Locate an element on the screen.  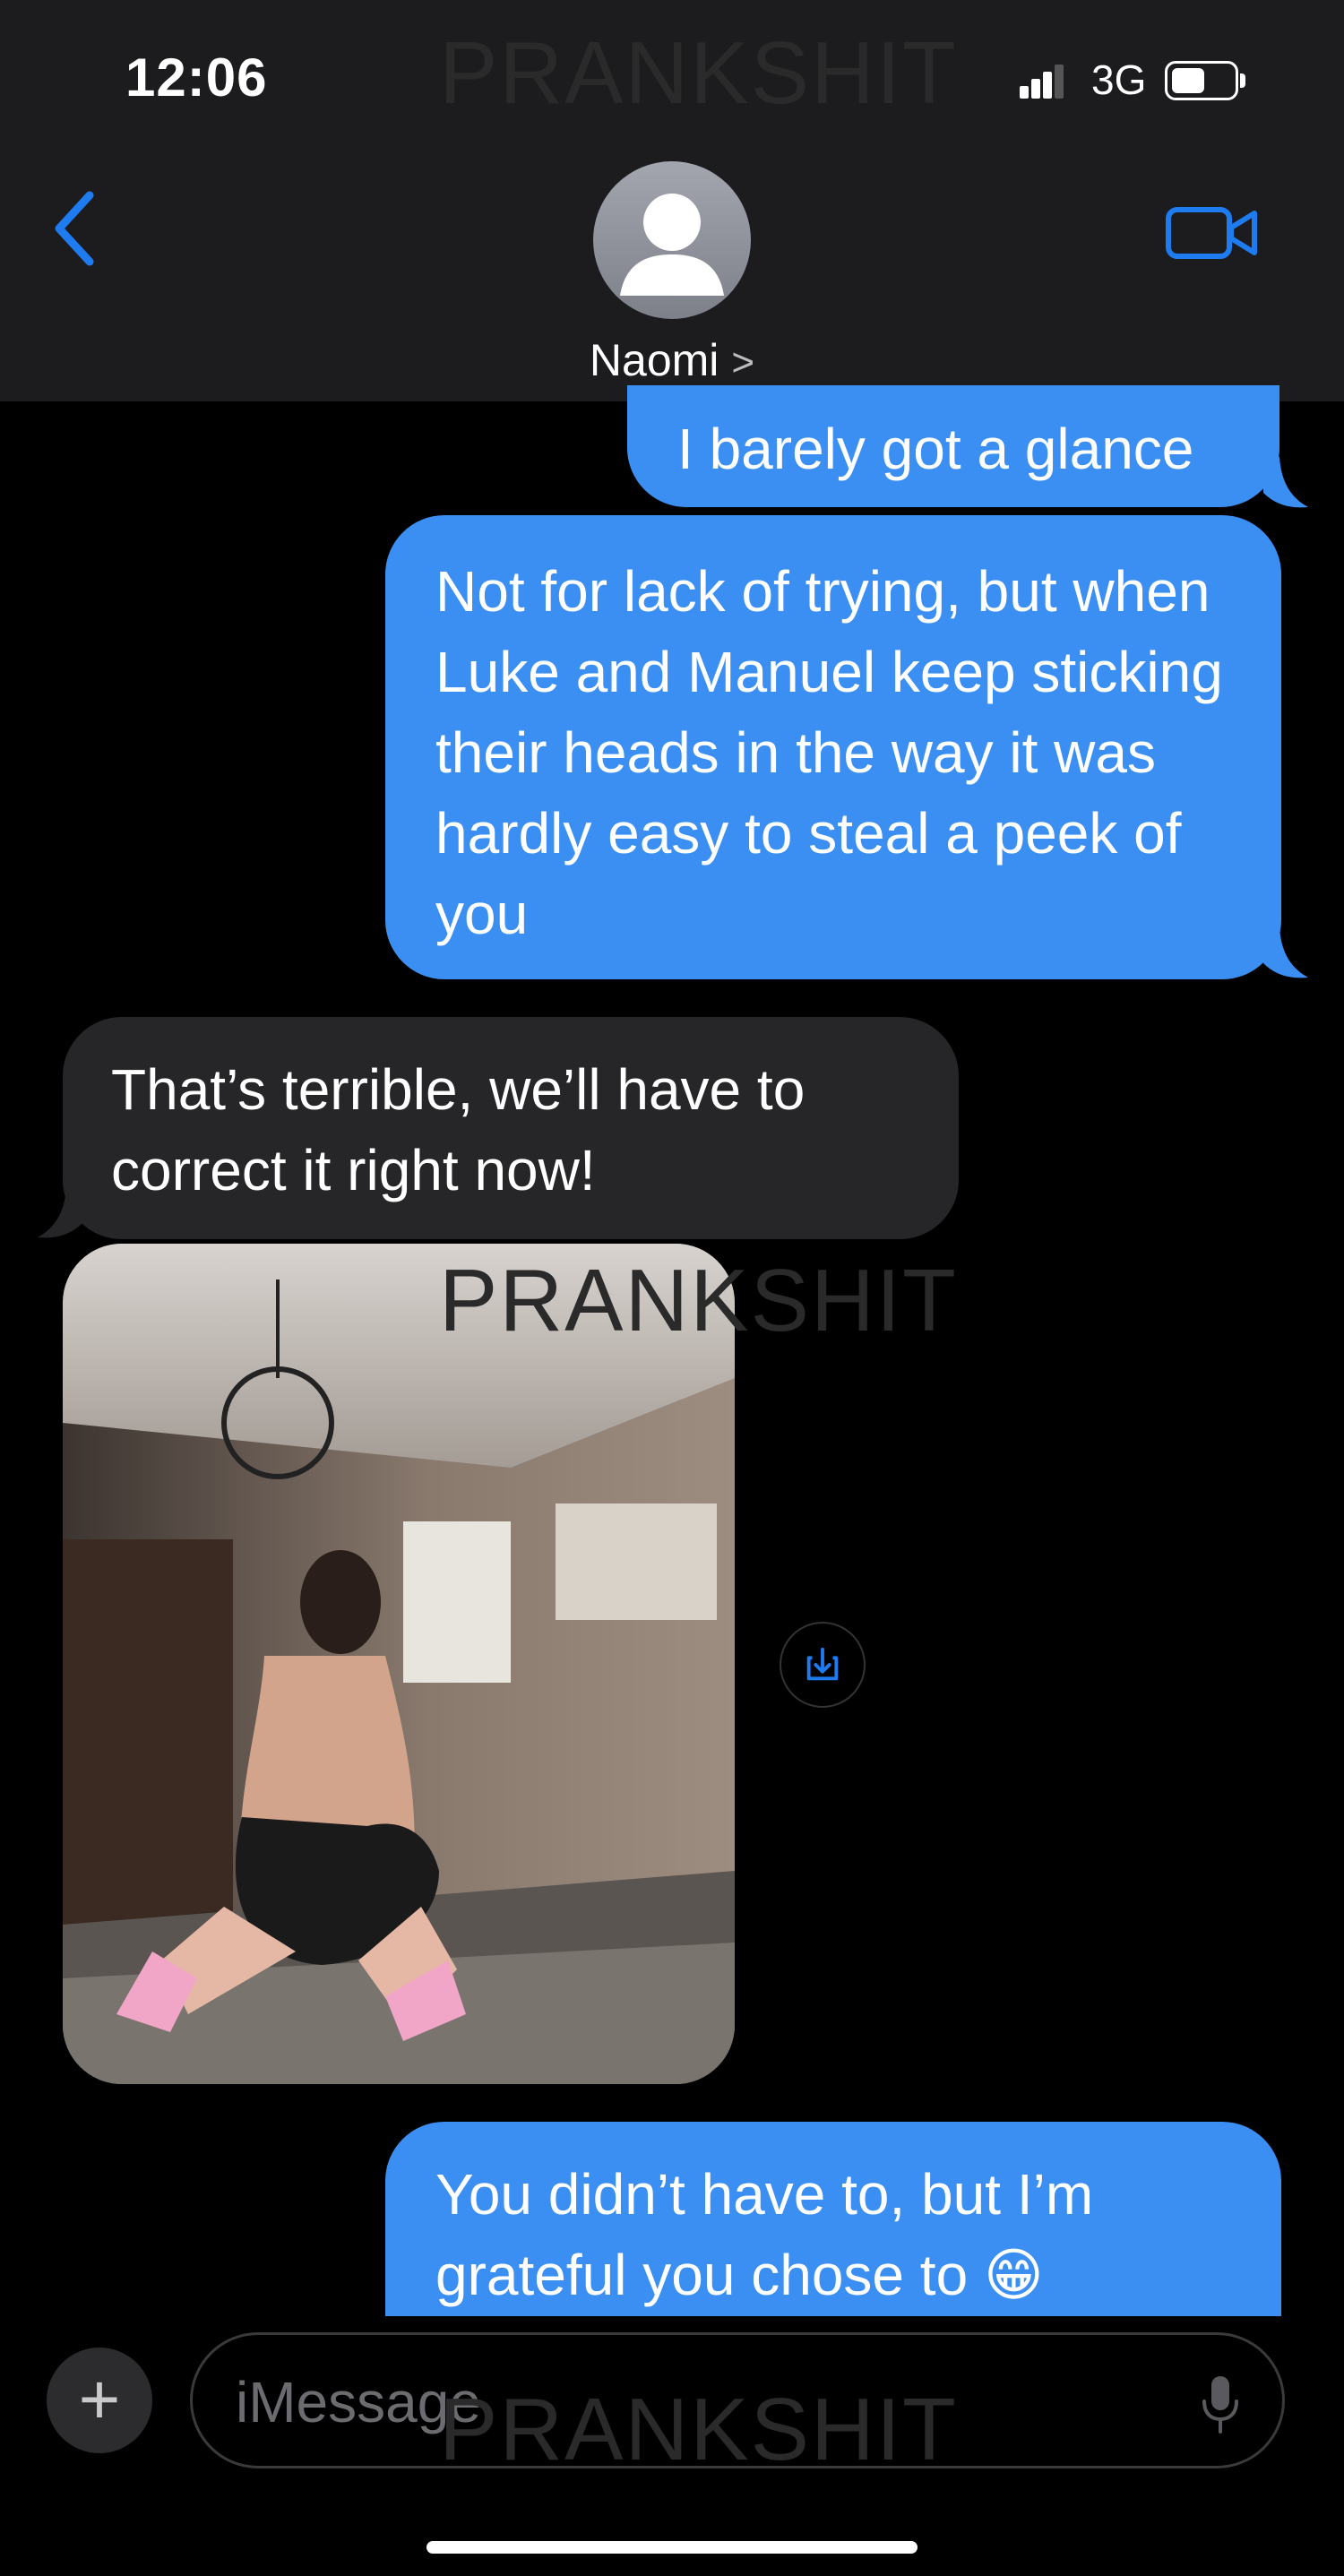
status-time: 12:06 is located at coordinates (196, 78).